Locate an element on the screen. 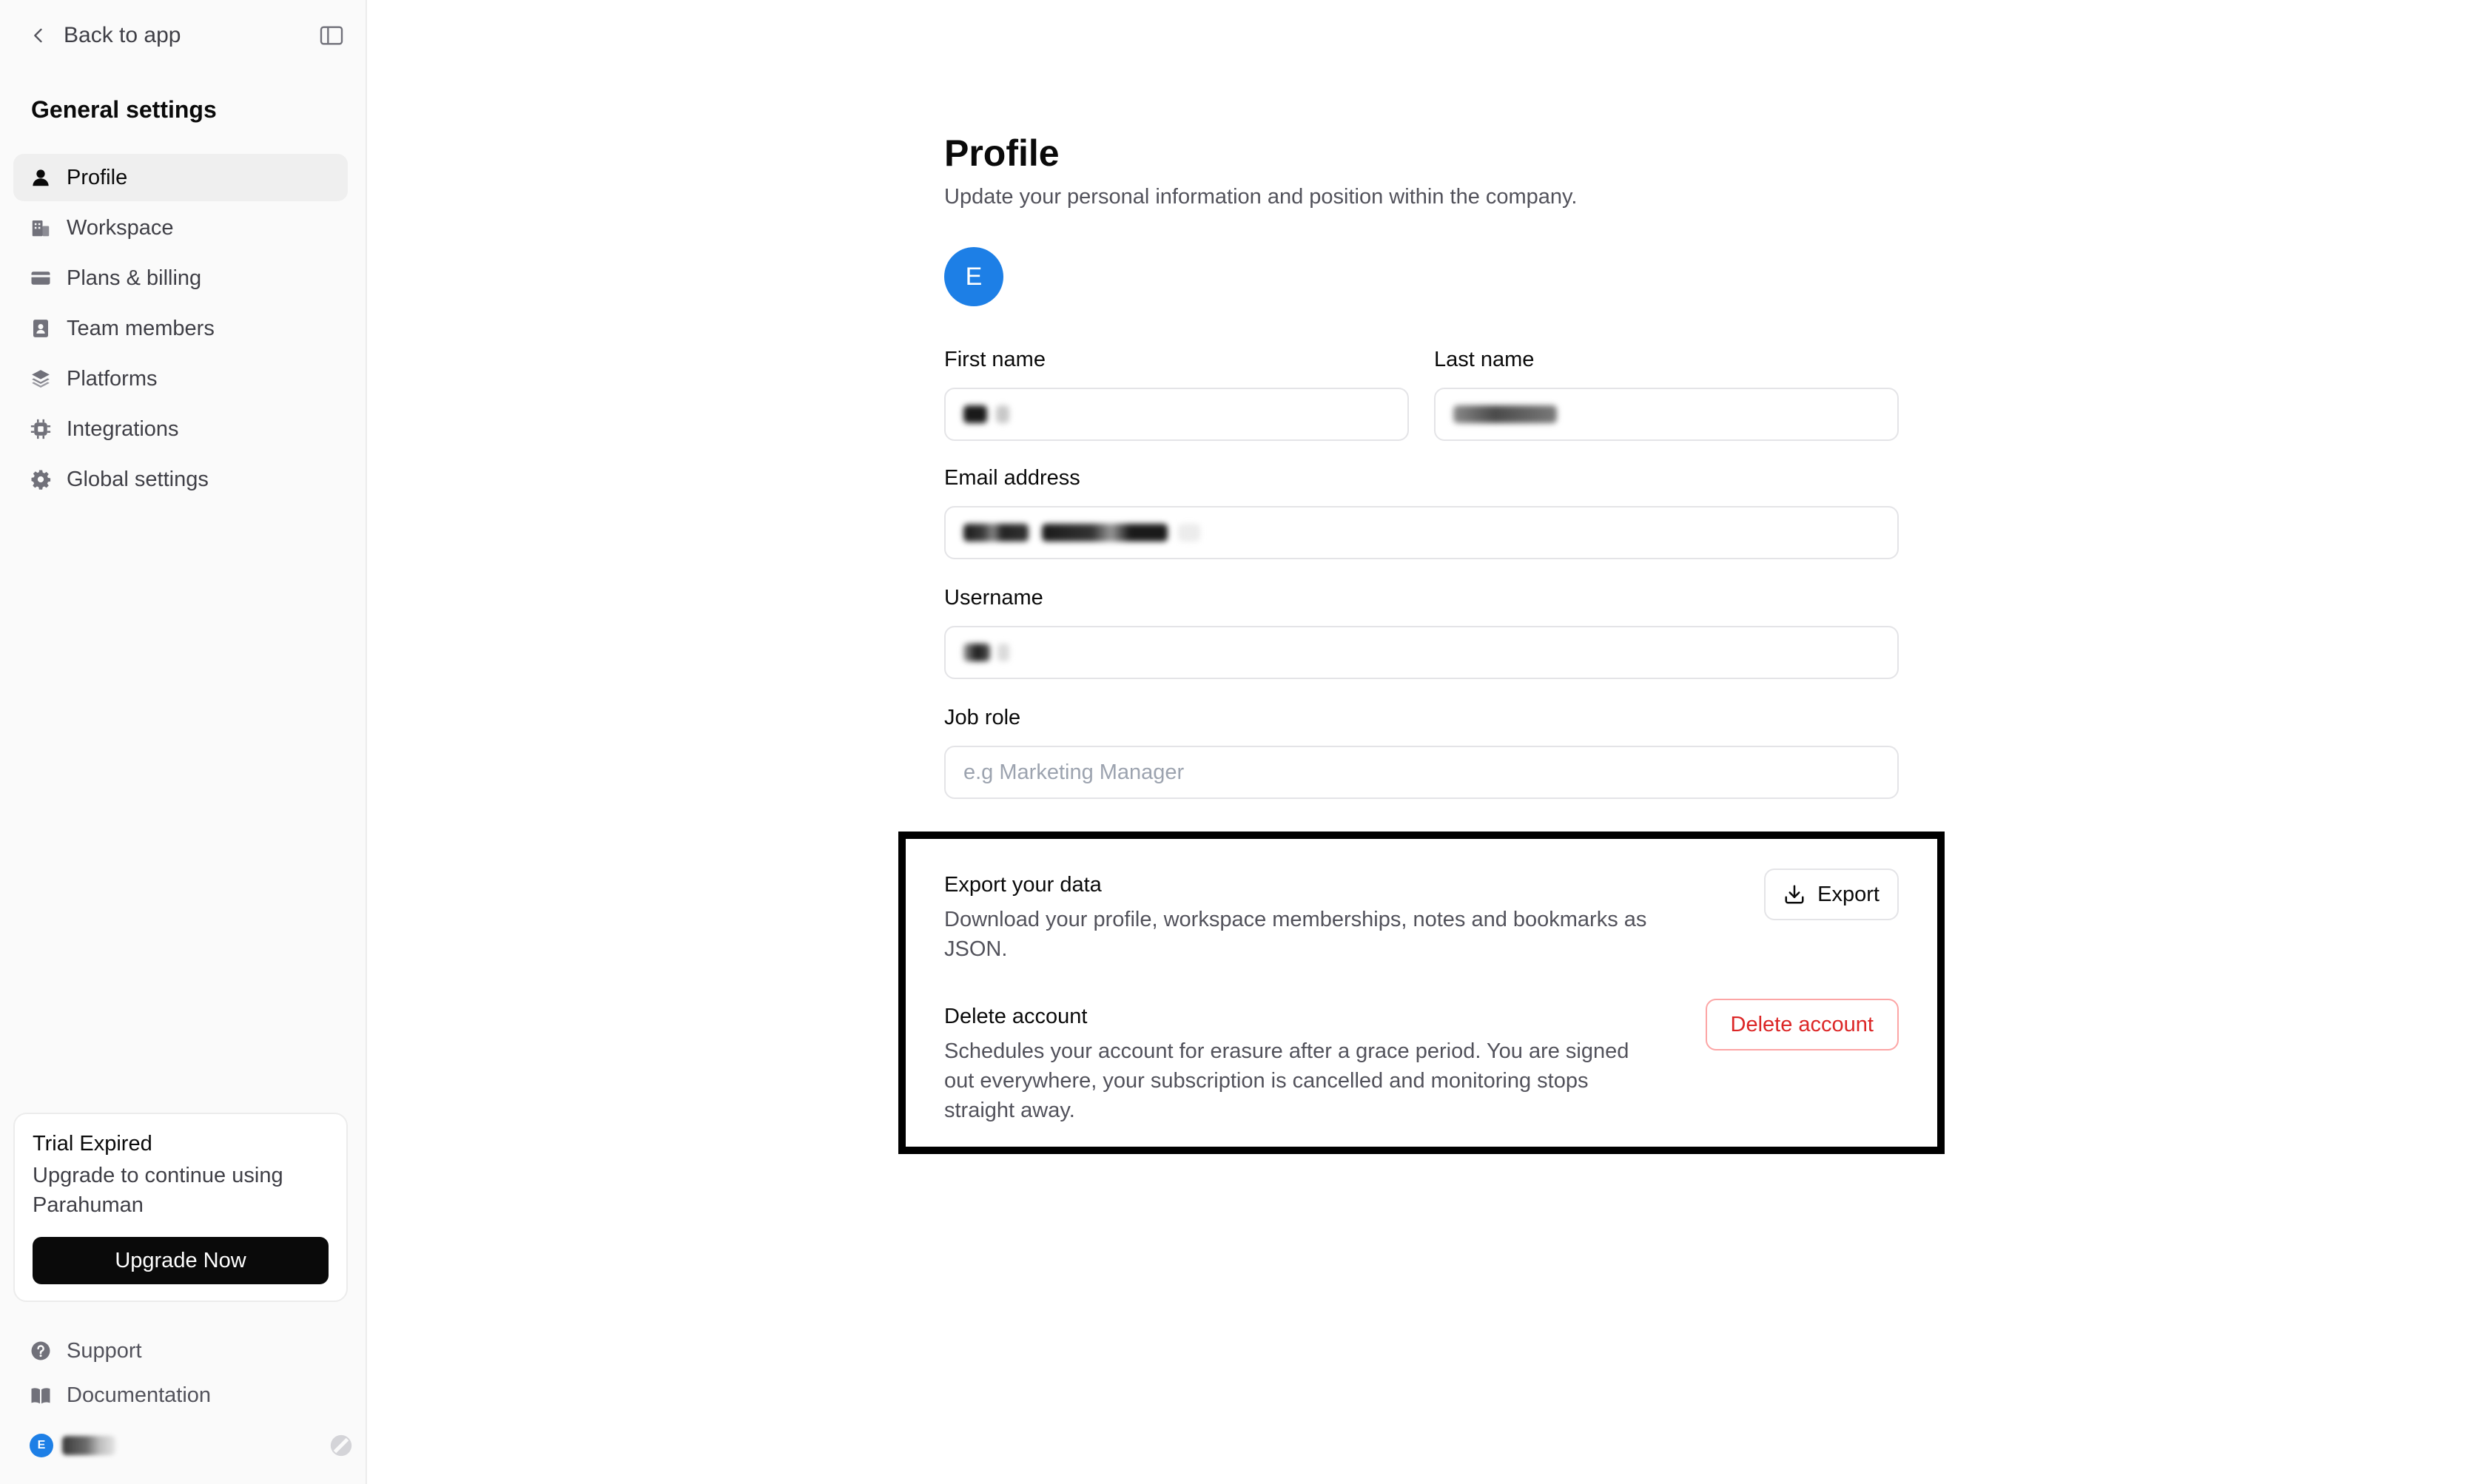 This screenshot has height=1484, width=2470. sidebar-item-label: Platforms is located at coordinates (112, 378).